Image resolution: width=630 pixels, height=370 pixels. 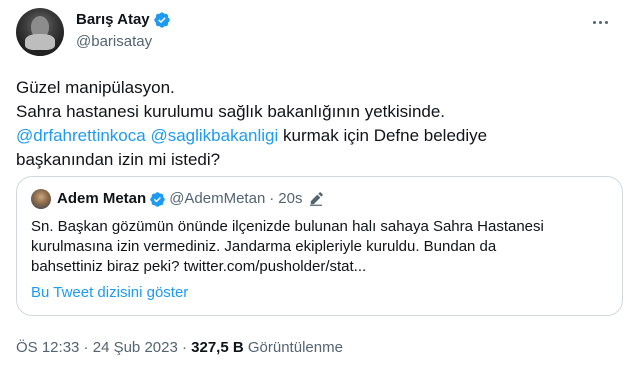 What do you see at coordinates (40, 42) in the screenshot?
I see `avatar-figure-hands` at bounding box center [40, 42].